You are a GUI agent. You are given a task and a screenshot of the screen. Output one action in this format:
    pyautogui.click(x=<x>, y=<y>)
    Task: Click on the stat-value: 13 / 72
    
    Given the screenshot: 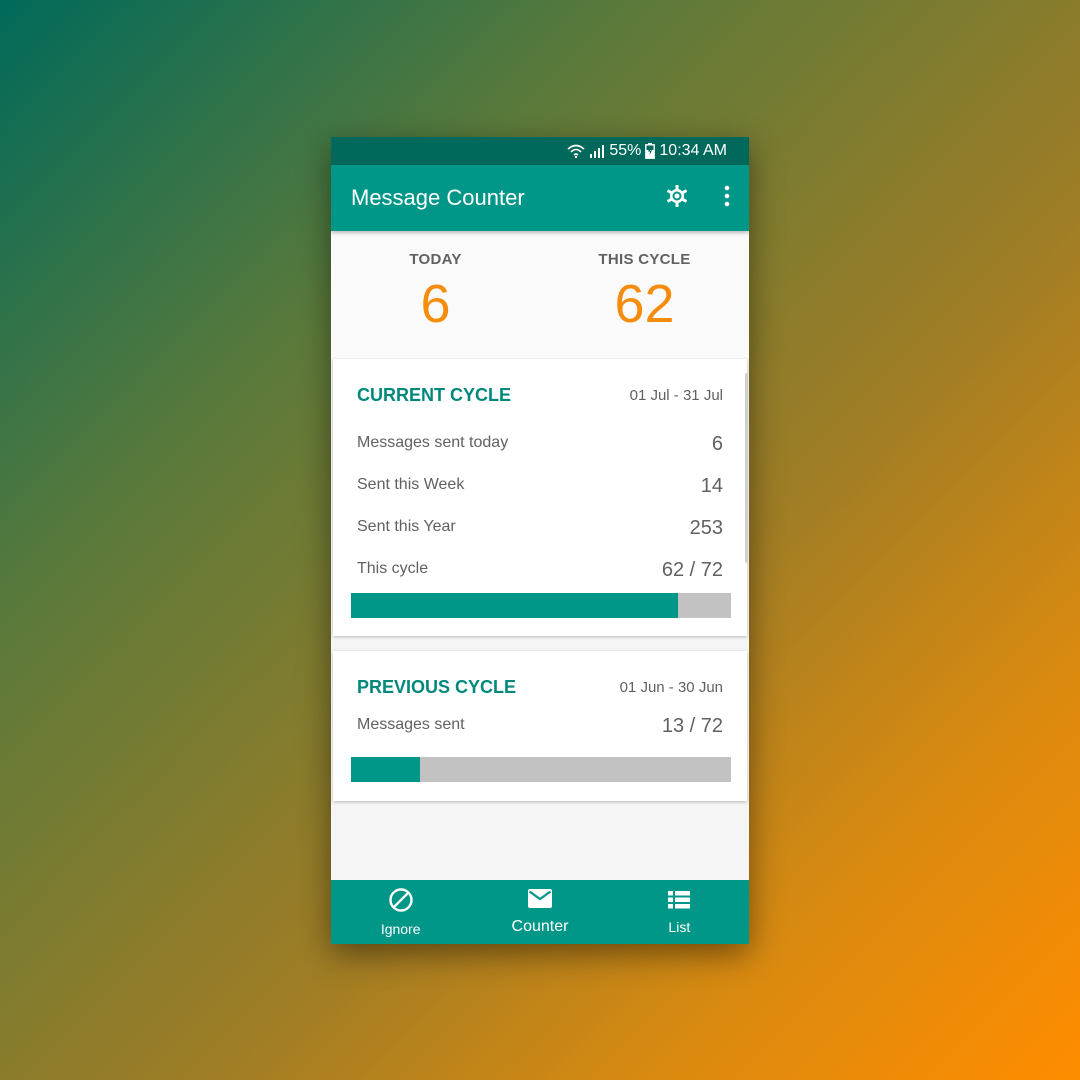 What is the action you would take?
    pyautogui.click(x=692, y=726)
    